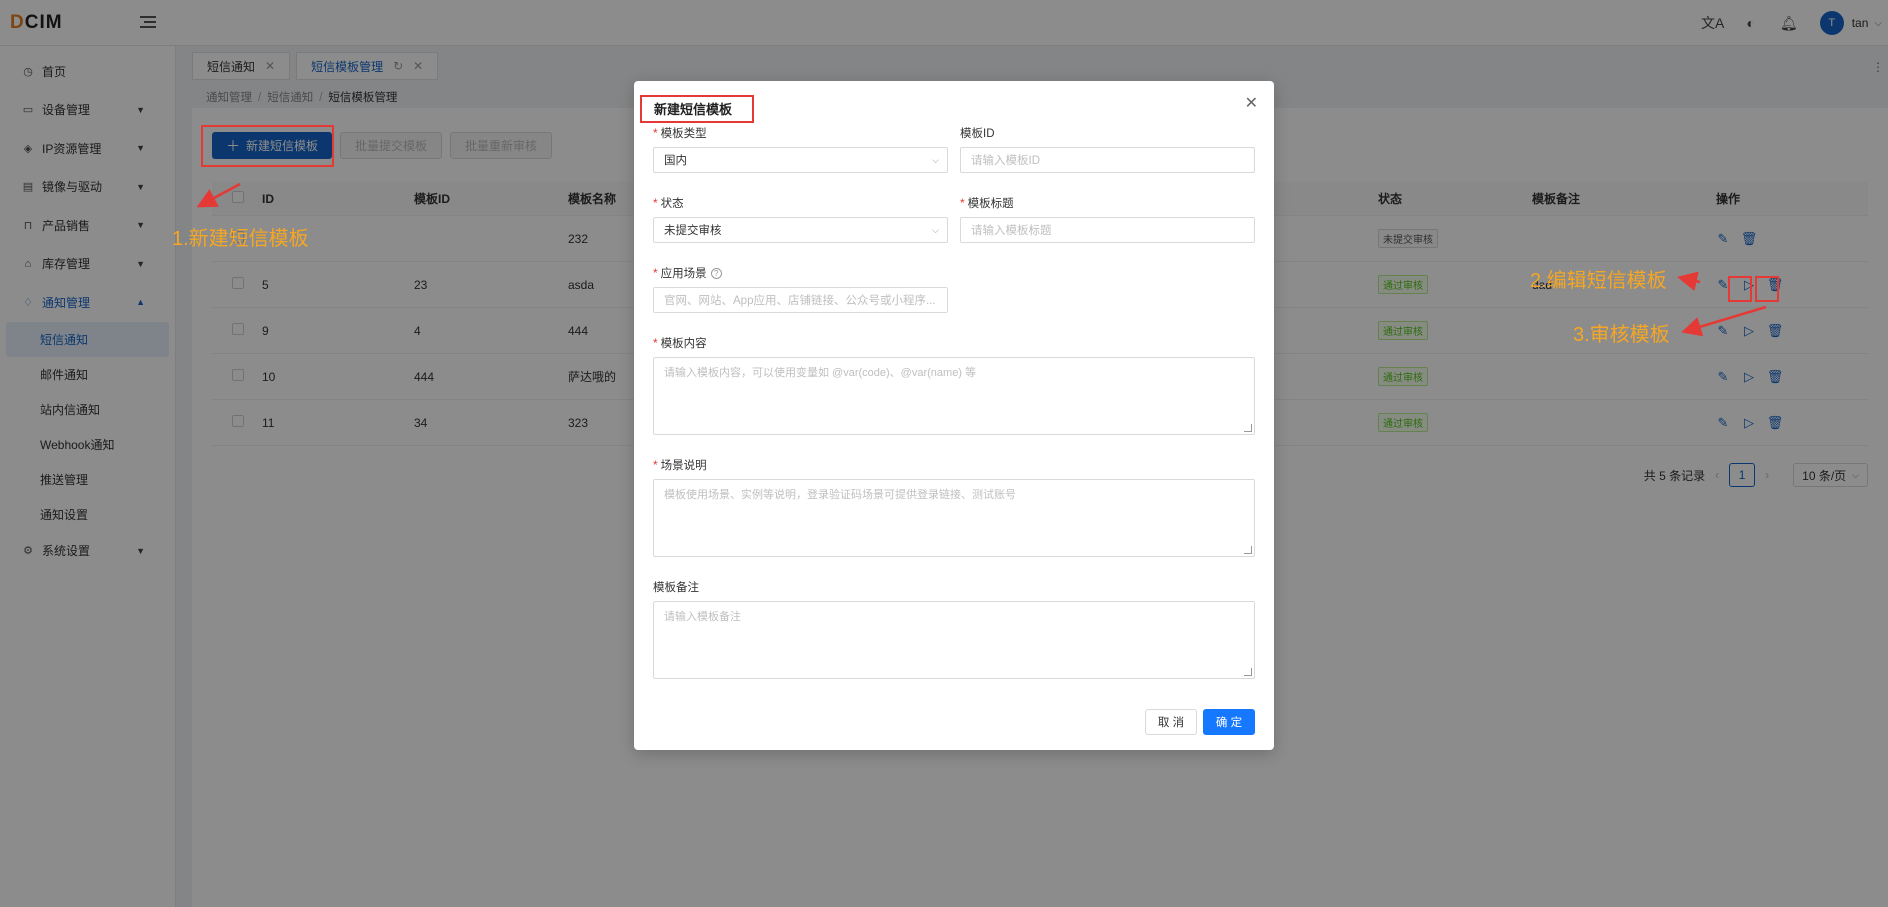  What do you see at coordinates (1229, 722) in the screenshot?
I see `confirm-button: 确 定` at bounding box center [1229, 722].